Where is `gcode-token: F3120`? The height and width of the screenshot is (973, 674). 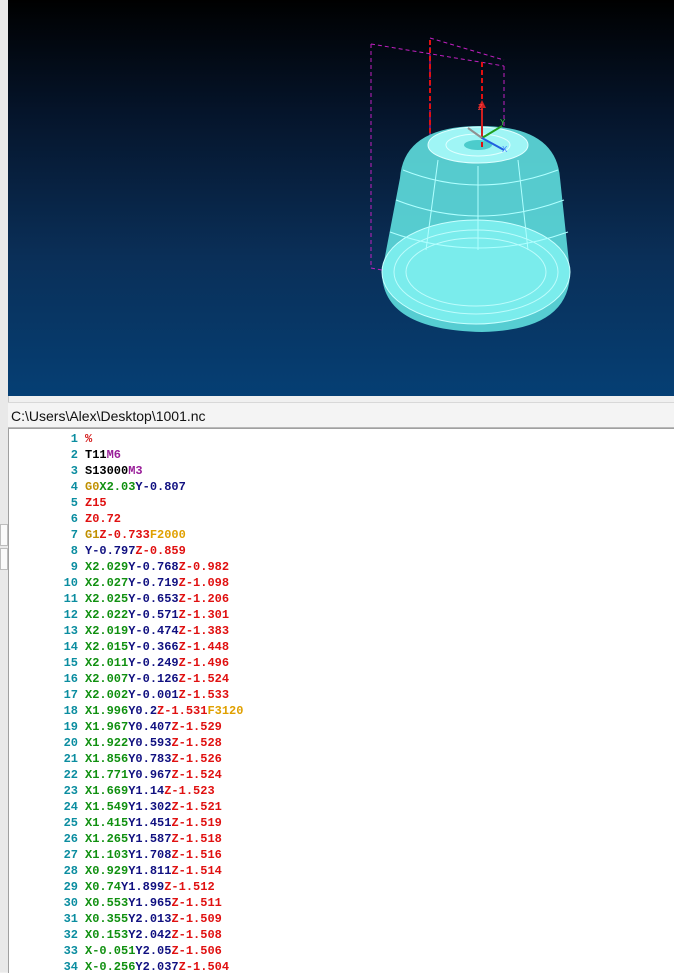 gcode-token: F3120 is located at coordinates (225, 711).